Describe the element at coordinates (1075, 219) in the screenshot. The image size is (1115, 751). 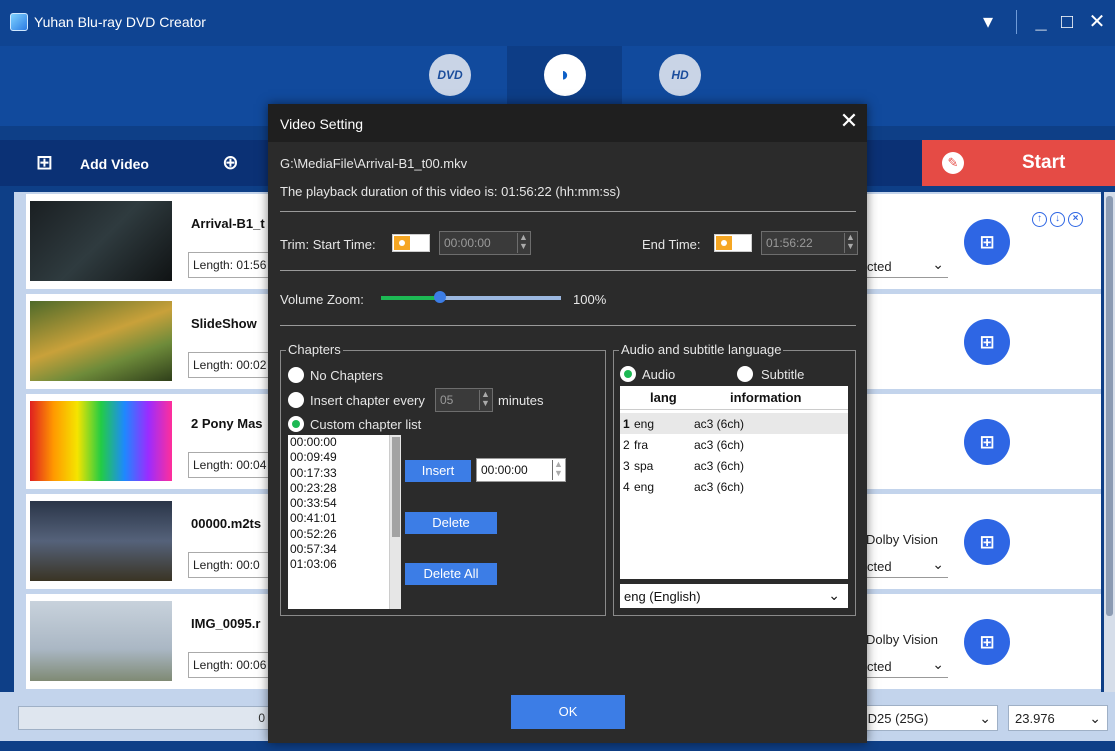
I see `remove-icon: ×` at that location.